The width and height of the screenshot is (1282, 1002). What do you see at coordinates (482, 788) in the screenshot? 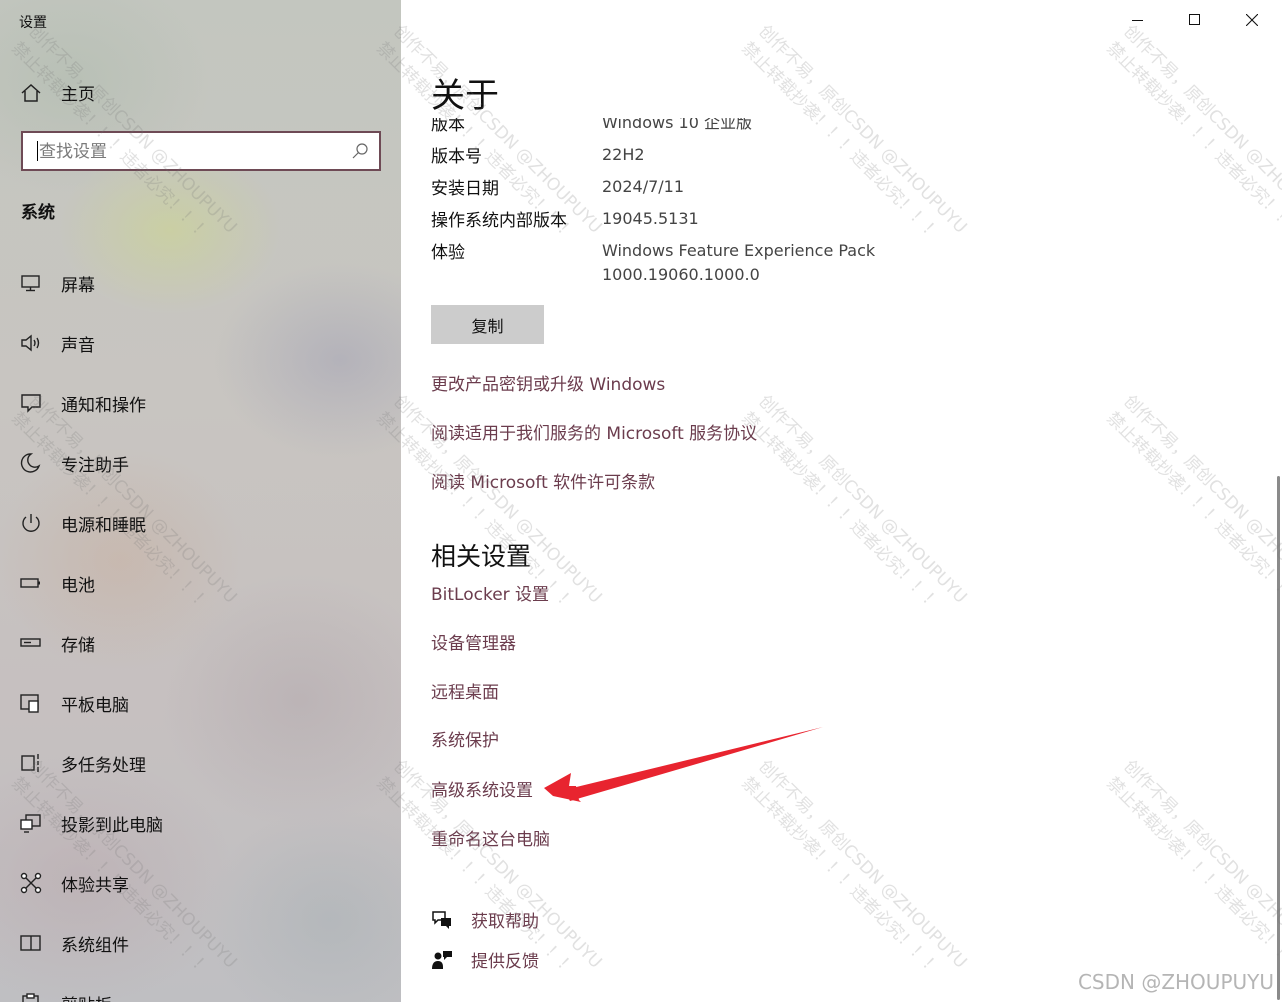
I see `advanced-system-settings-link: 高级系统设置` at bounding box center [482, 788].